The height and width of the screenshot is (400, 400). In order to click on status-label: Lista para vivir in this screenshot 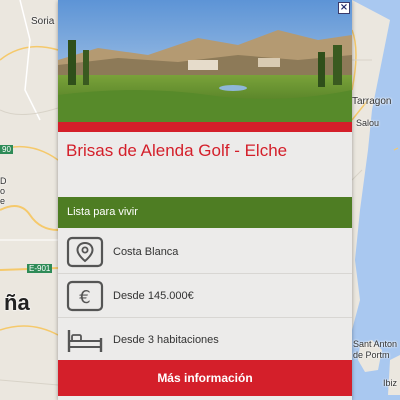, I will do `click(102, 212)`.